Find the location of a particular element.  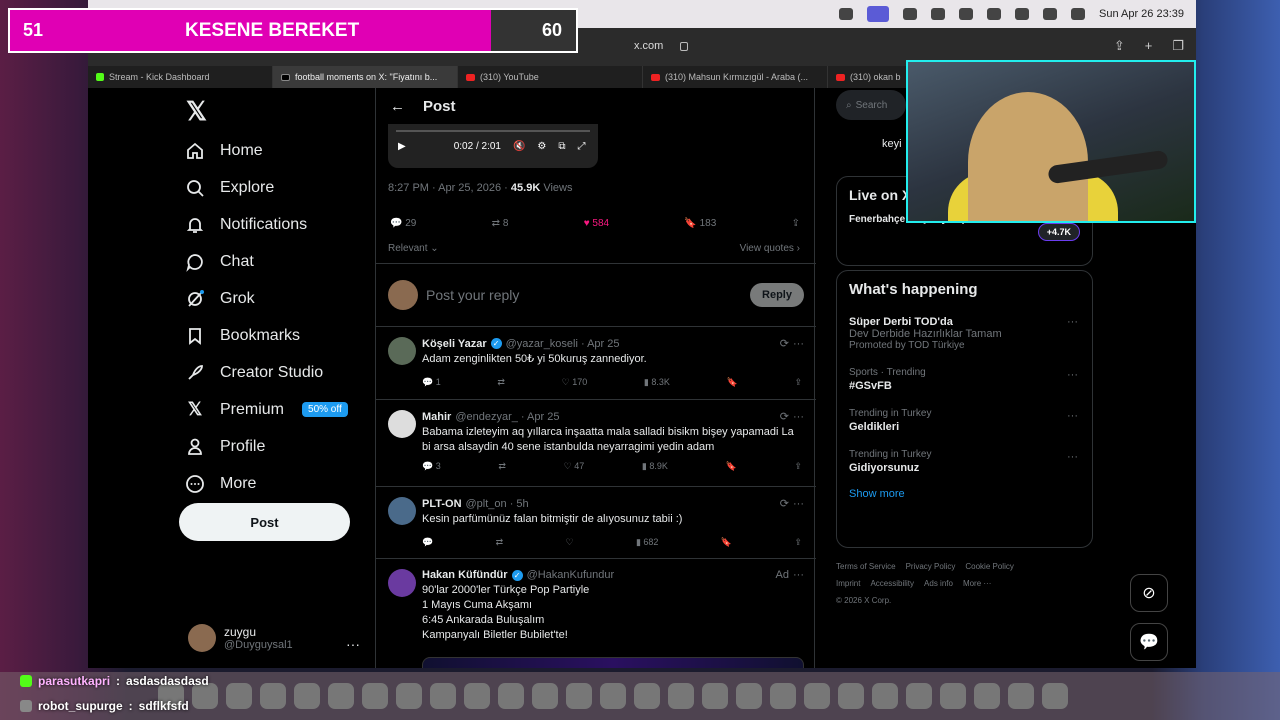

nav-bookmarks: Bookmarks is located at coordinates (266, 335).